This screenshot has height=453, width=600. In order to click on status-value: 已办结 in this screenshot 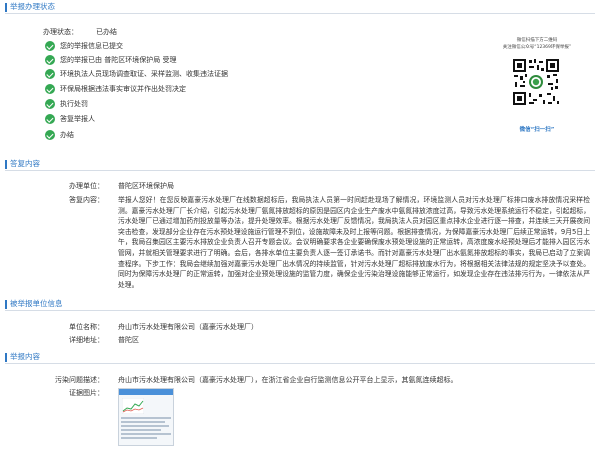, I will do `click(106, 32)`.